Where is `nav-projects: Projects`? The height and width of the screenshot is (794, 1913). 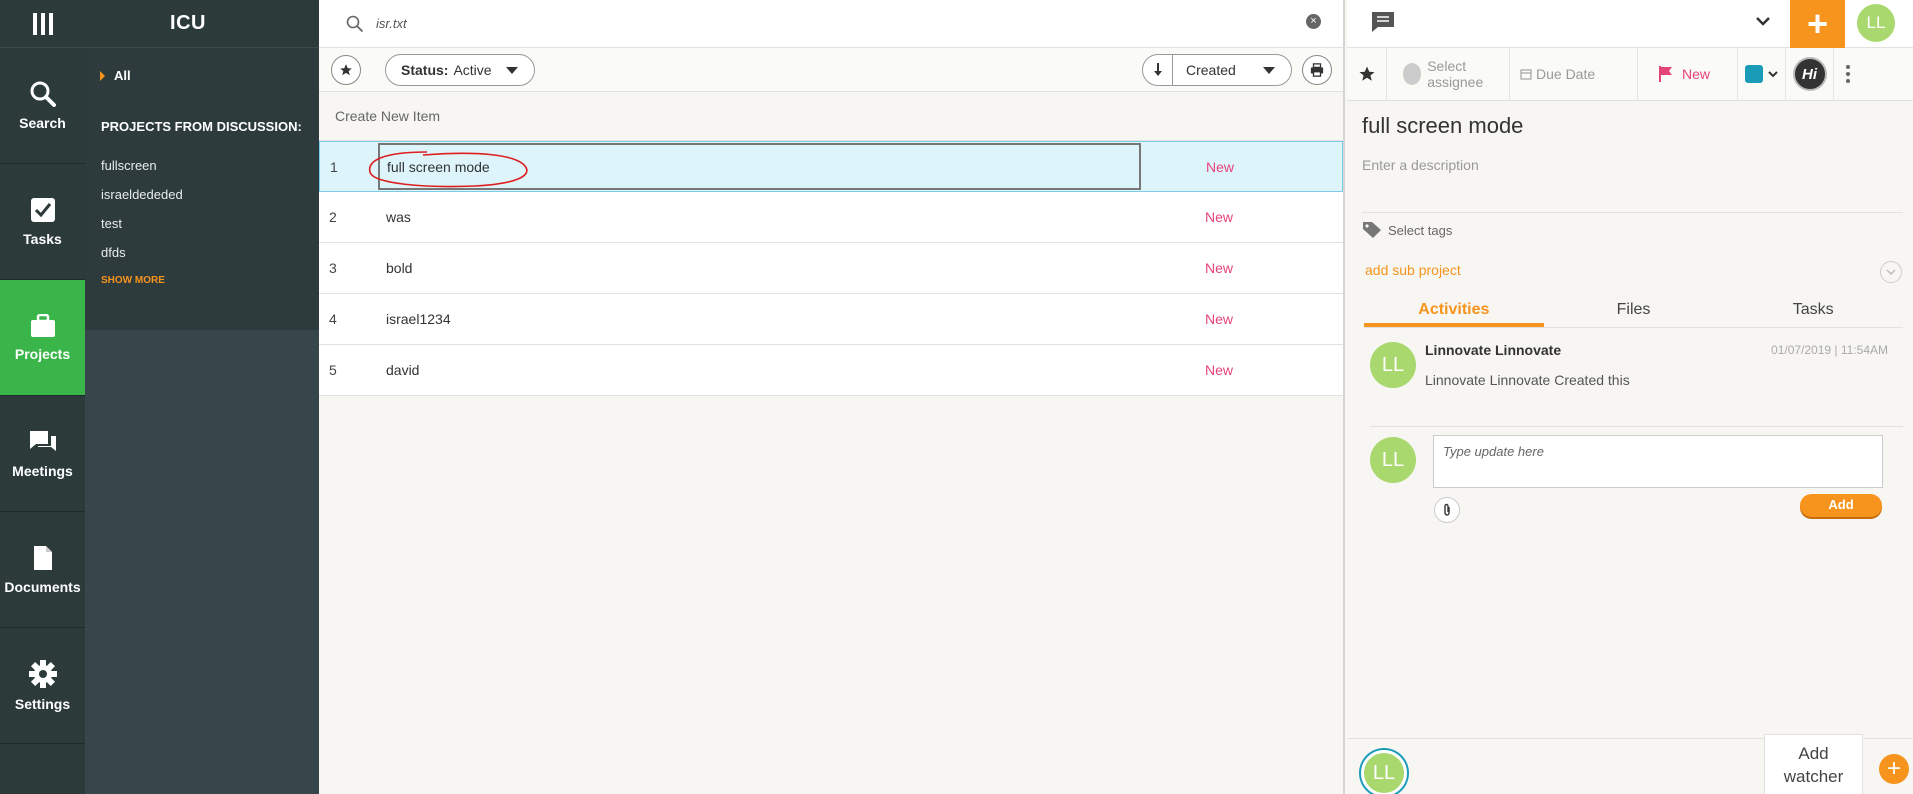 nav-projects: Projects is located at coordinates (42, 338).